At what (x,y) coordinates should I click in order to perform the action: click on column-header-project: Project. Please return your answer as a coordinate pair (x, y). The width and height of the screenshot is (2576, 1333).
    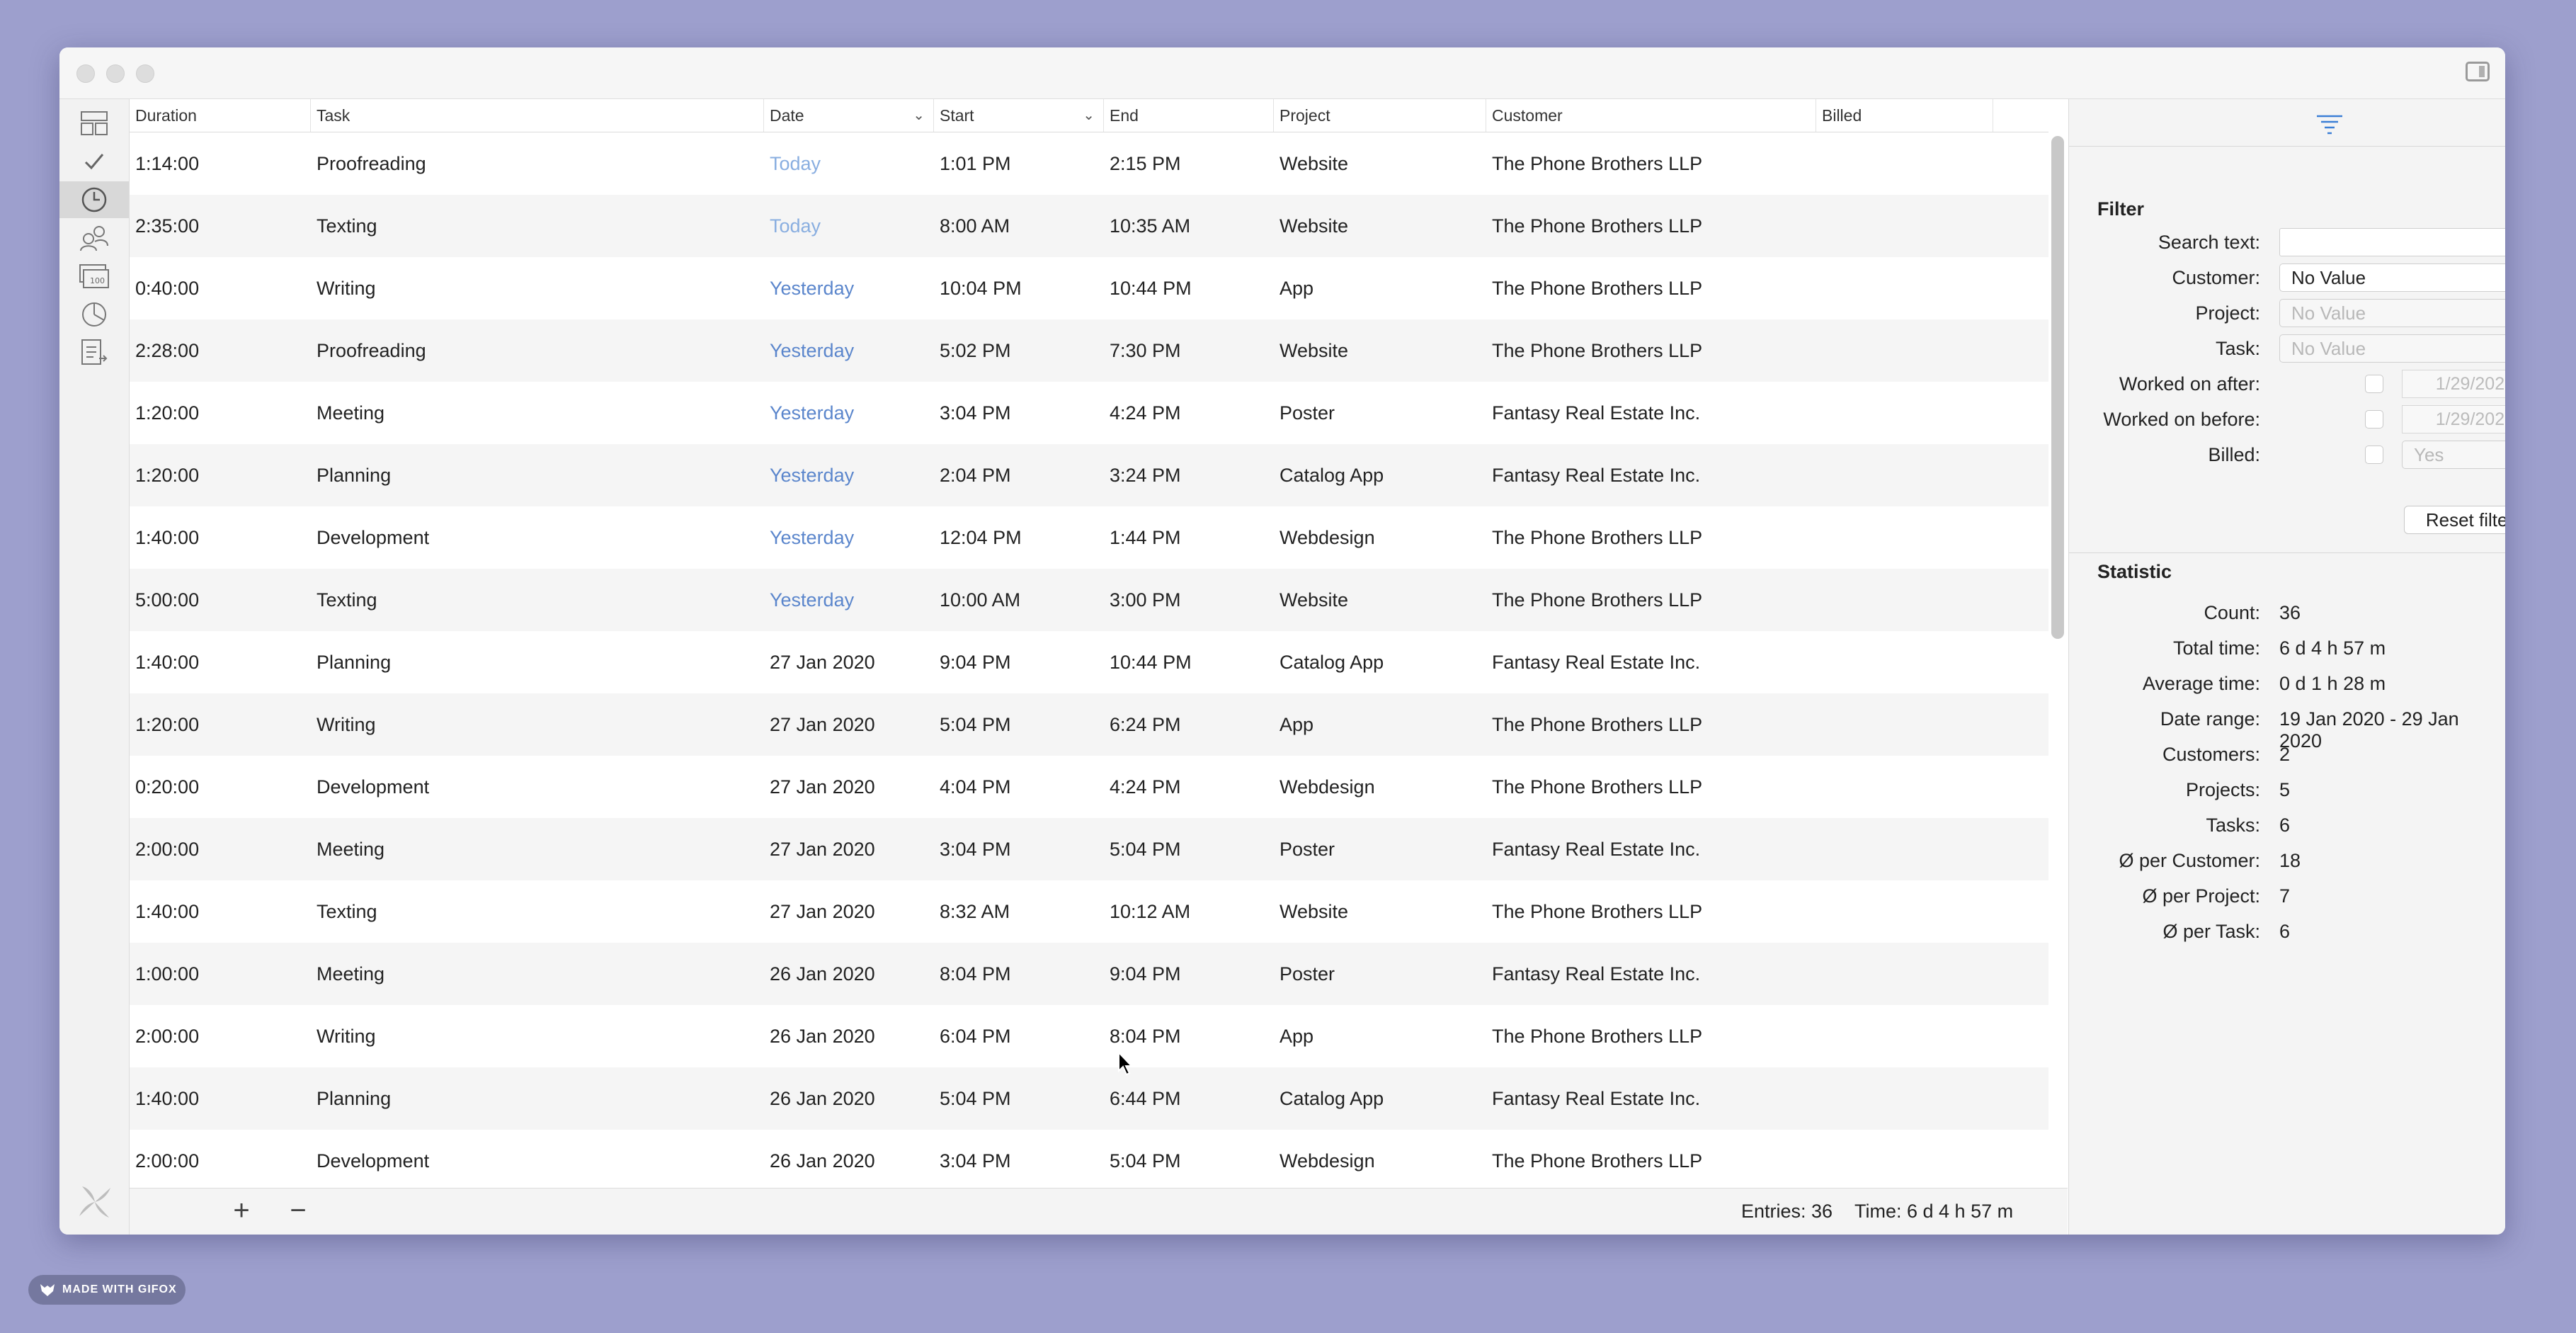
    Looking at the image, I should click on (1380, 115).